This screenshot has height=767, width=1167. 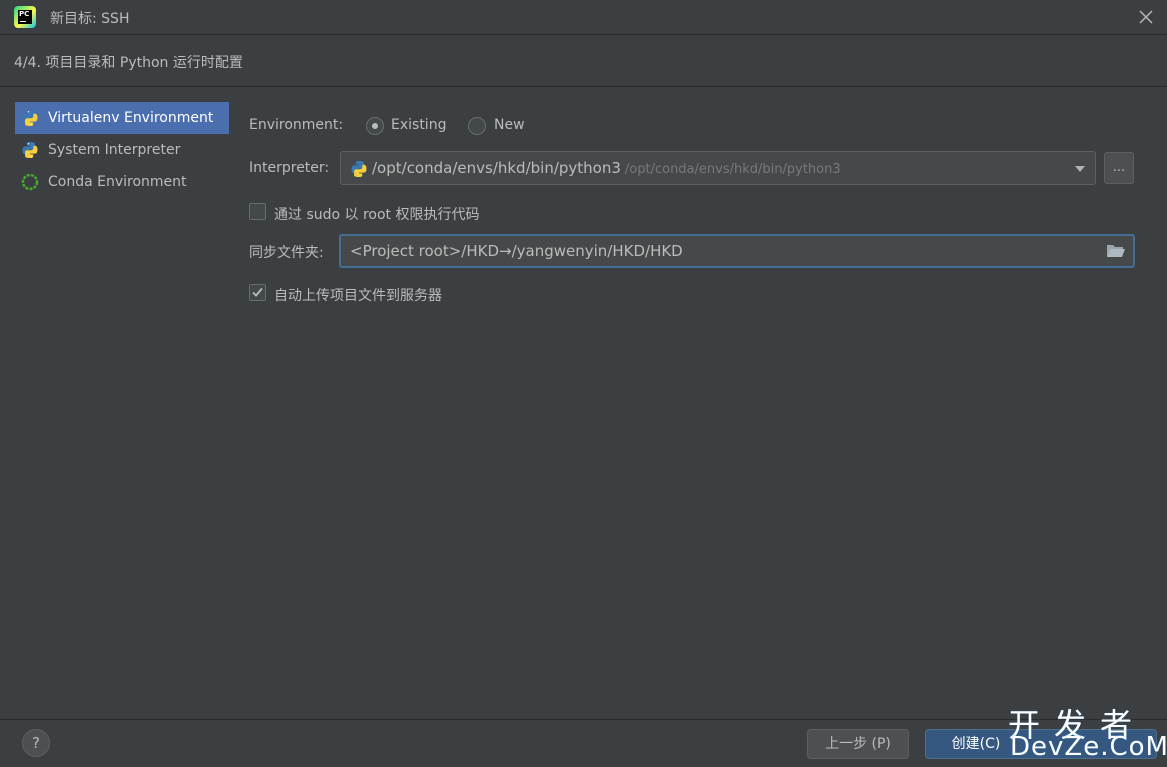 What do you see at coordinates (131, 118) in the screenshot?
I see `sidebar-item-label: Virtualenv Environment` at bounding box center [131, 118].